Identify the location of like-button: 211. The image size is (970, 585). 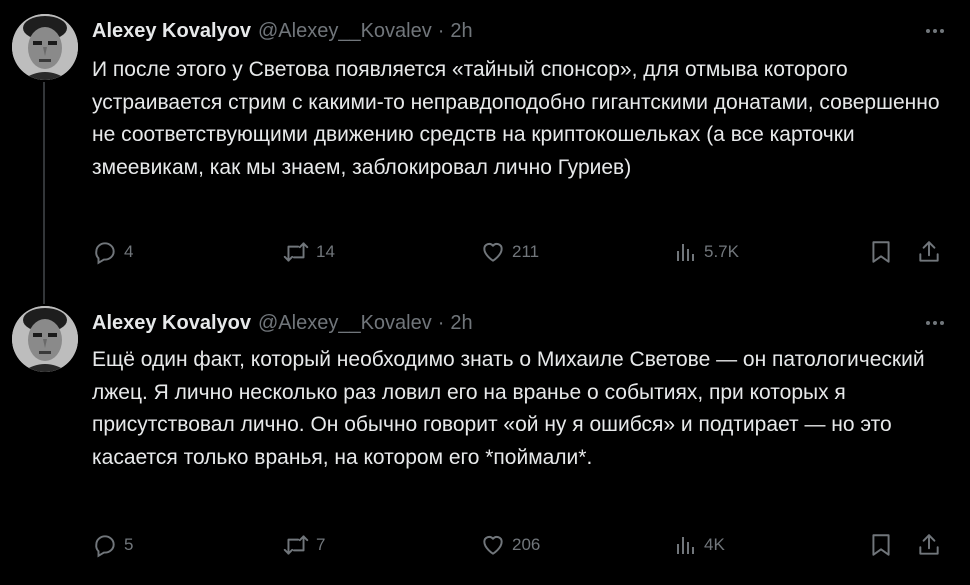
(509, 252).